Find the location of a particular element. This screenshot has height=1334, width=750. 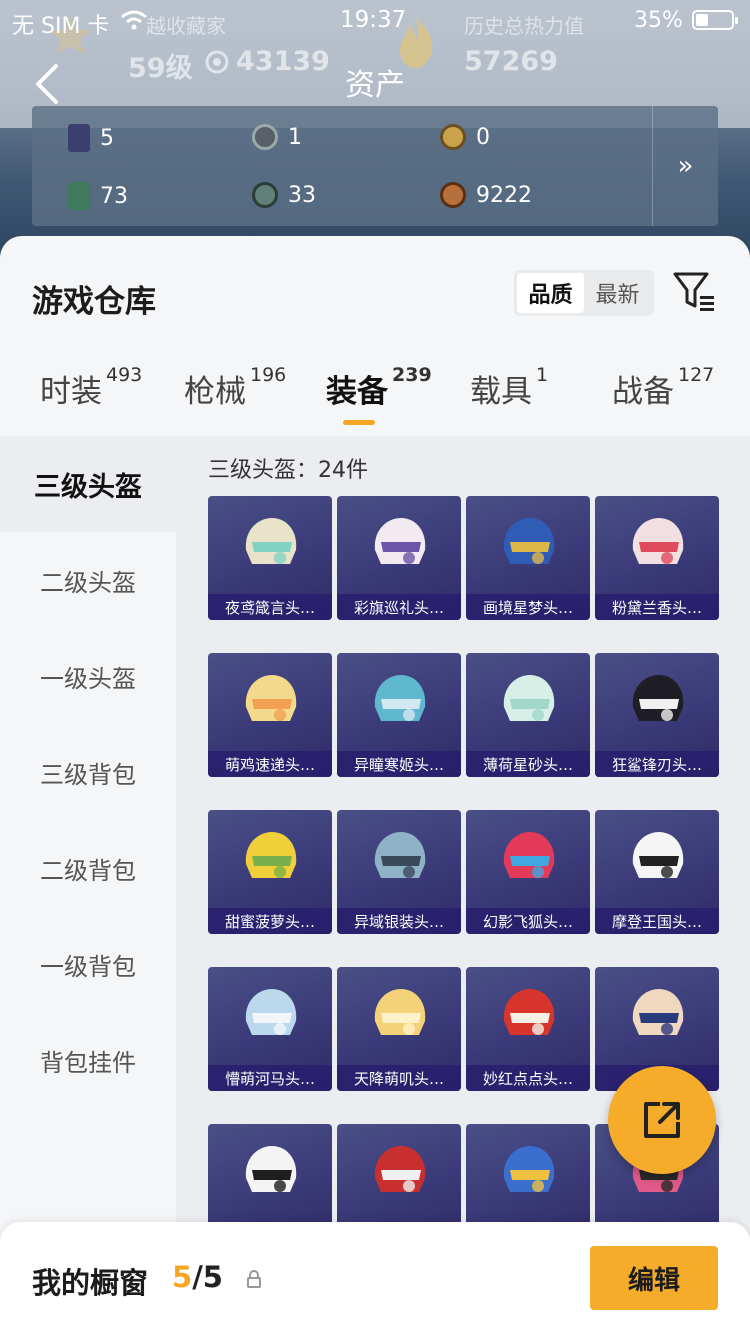

share-button is located at coordinates (662, 1120).